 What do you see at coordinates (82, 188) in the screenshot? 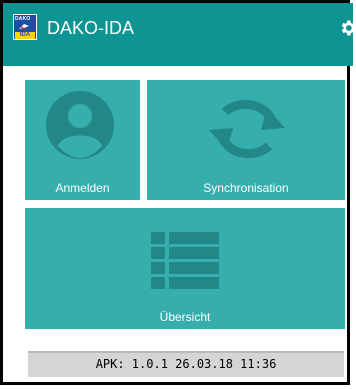
I see `login-tile-label: Anmelden` at bounding box center [82, 188].